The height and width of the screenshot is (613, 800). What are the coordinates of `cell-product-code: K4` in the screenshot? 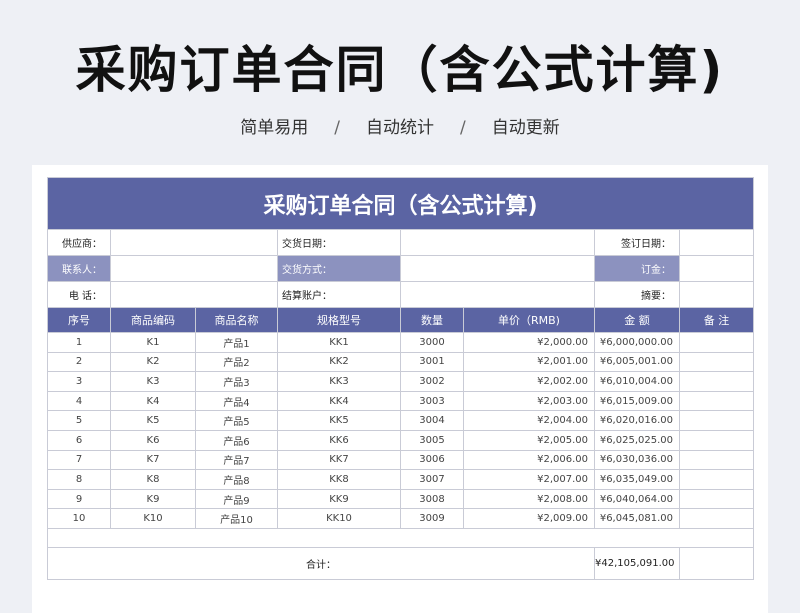 It's located at (153, 401).